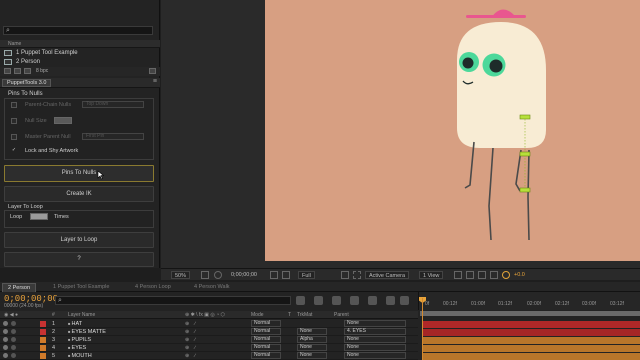 Image resolution: width=640 pixels, height=360 pixels. I want to click on show-channel-icon, so click(286, 275).